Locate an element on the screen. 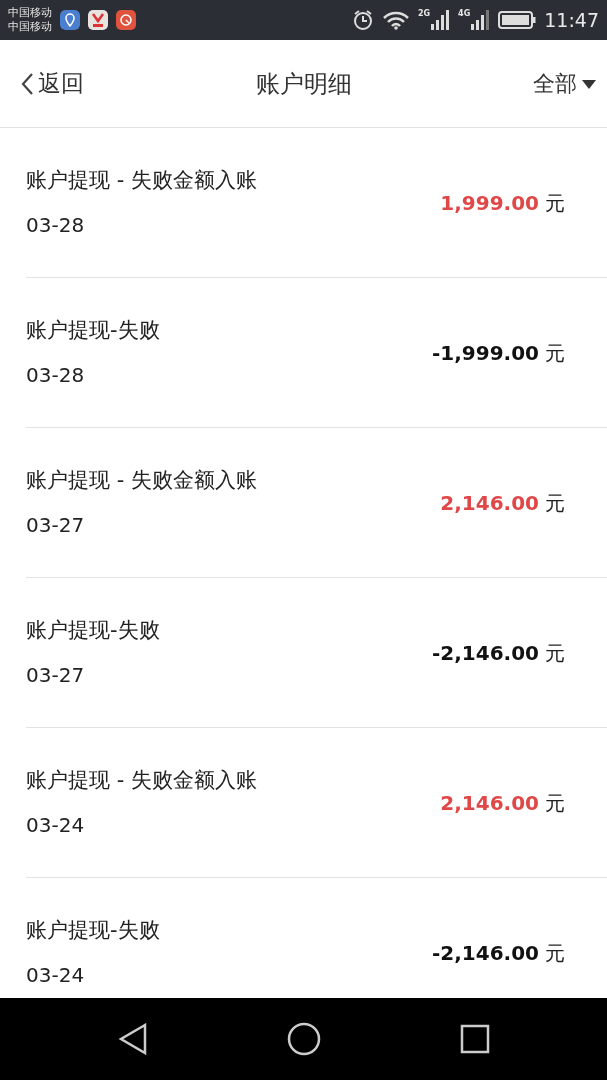  wifi-icon is located at coordinates (395, 20).